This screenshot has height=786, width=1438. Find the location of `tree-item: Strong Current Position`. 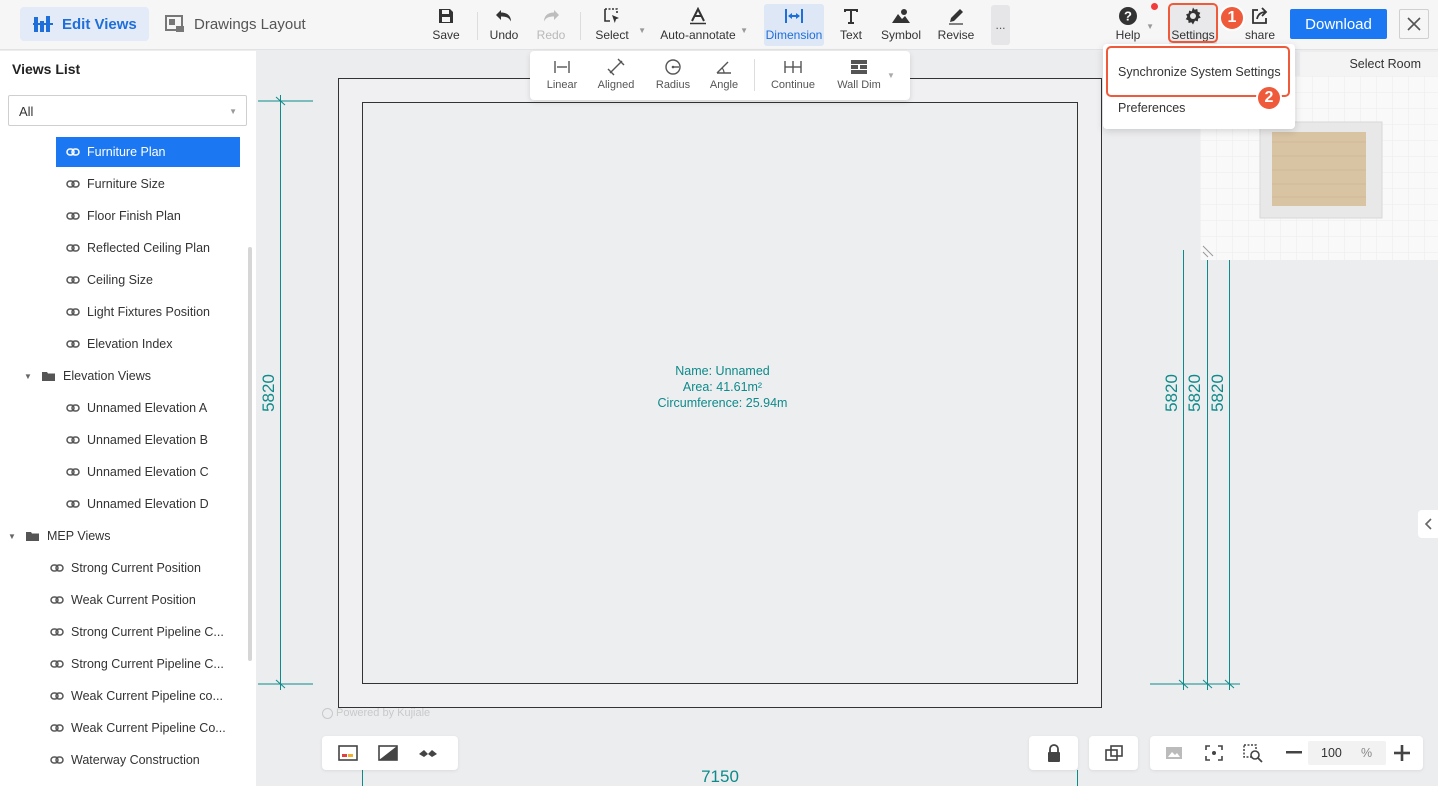

tree-item: Strong Current Position is located at coordinates (125, 568).